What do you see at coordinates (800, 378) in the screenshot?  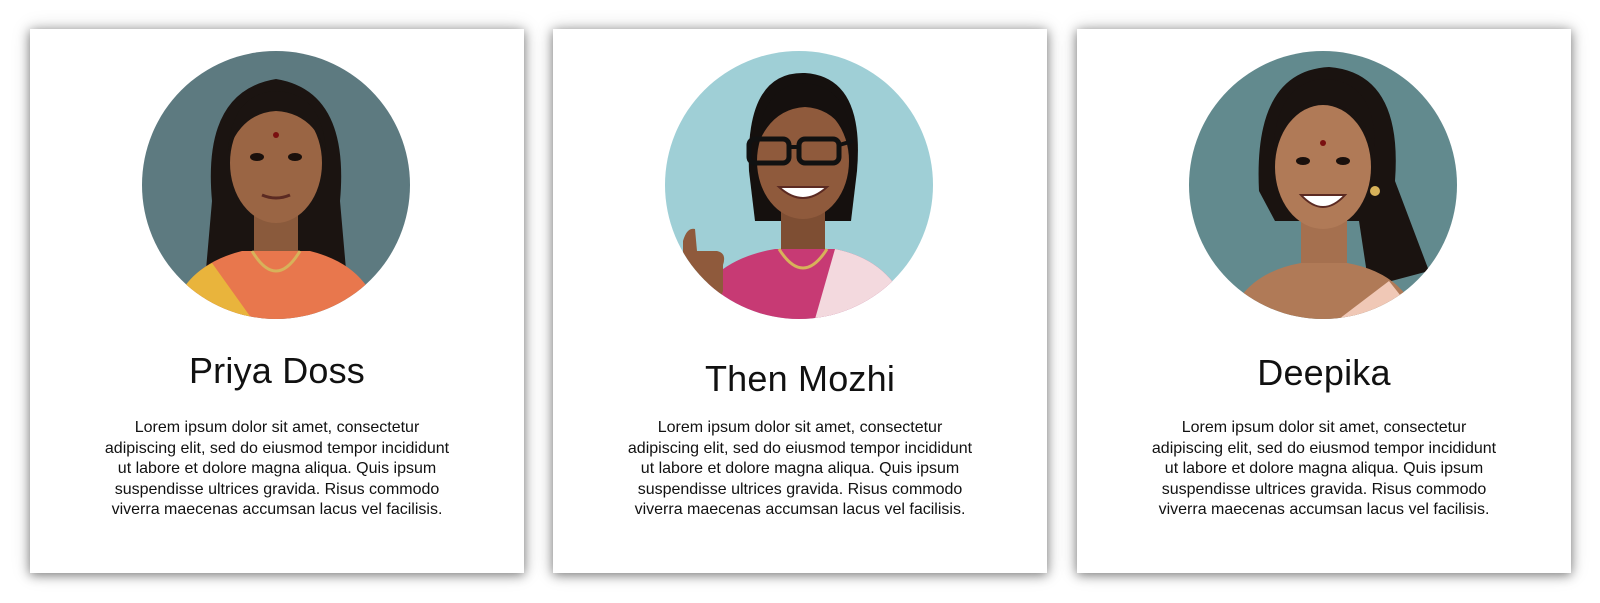 I see `profile-name: Then Mozhi` at bounding box center [800, 378].